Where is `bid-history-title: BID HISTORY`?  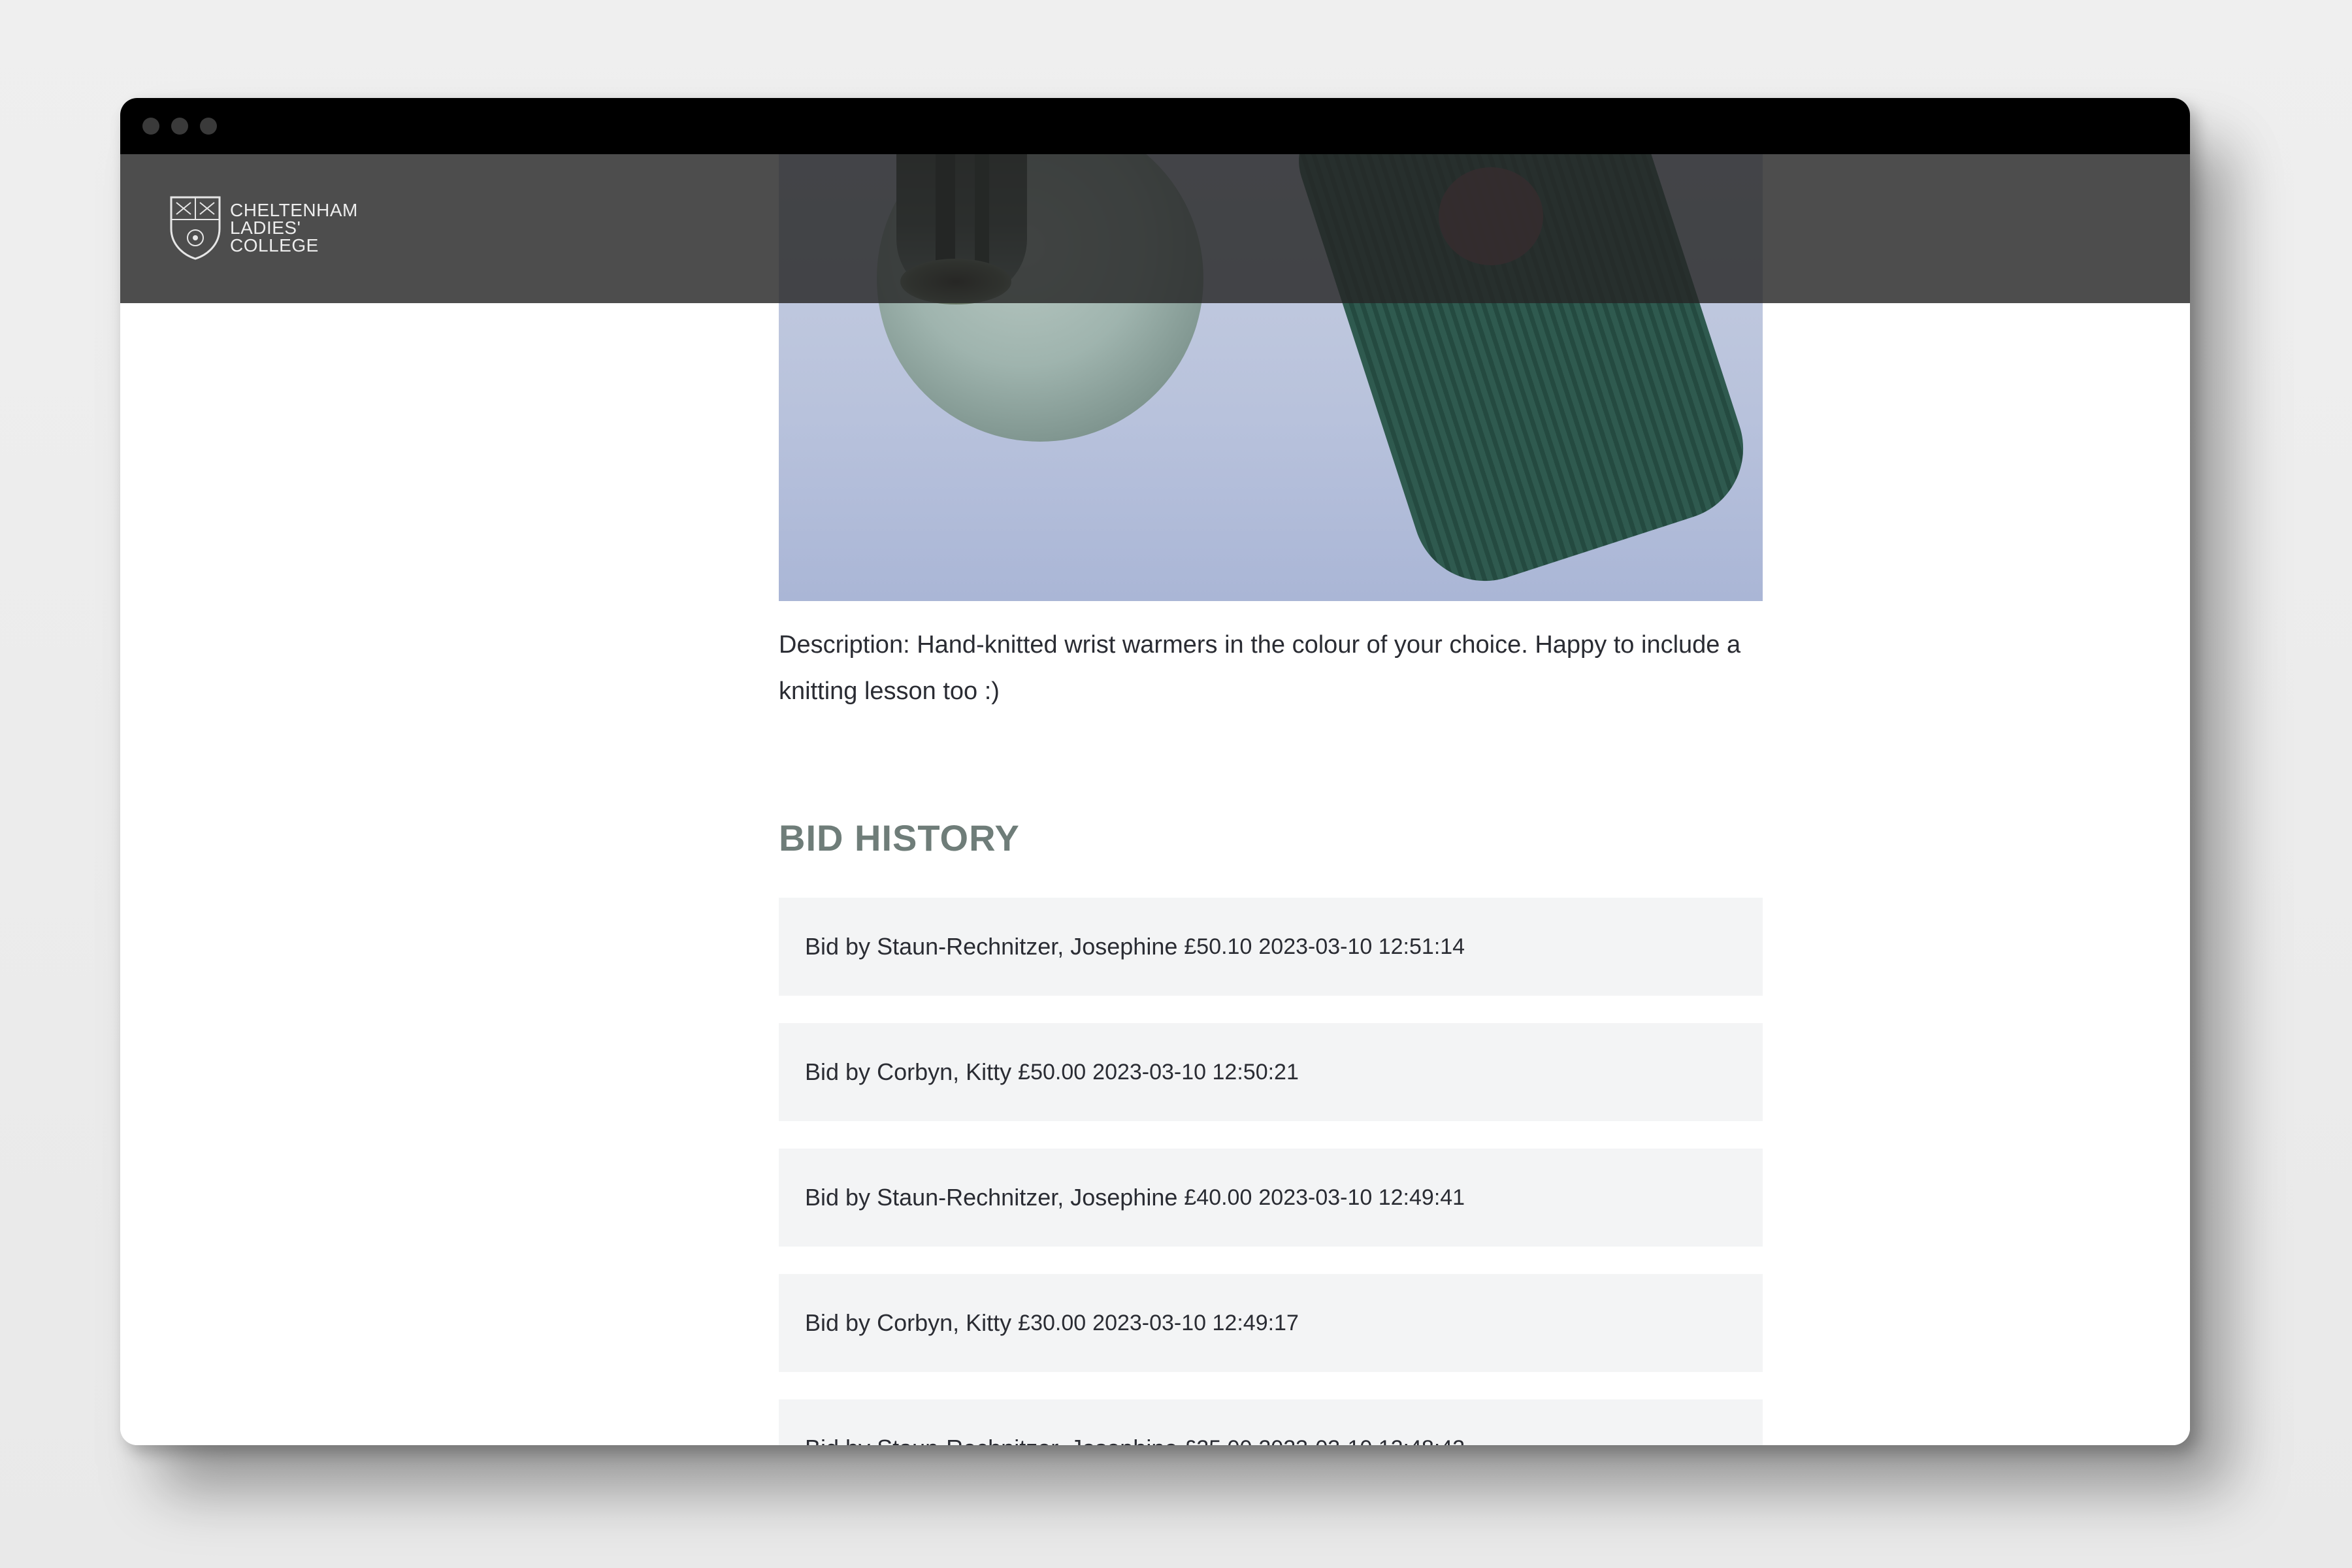 bid-history-title: BID HISTORY is located at coordinates (899, 837).